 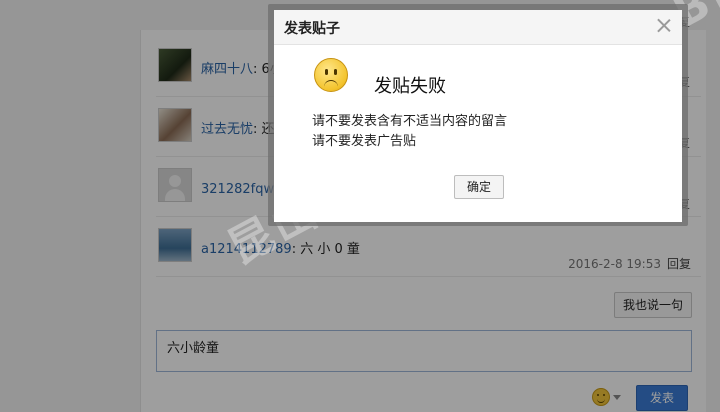 I want to click on ok-button: 确定, so click(x=479, y=187).